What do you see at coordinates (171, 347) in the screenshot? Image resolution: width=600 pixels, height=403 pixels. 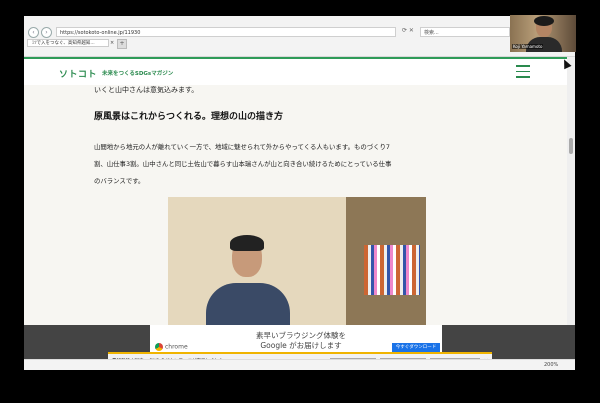 I see `chrome-logo: chrome` at bounding box center [171, 347].